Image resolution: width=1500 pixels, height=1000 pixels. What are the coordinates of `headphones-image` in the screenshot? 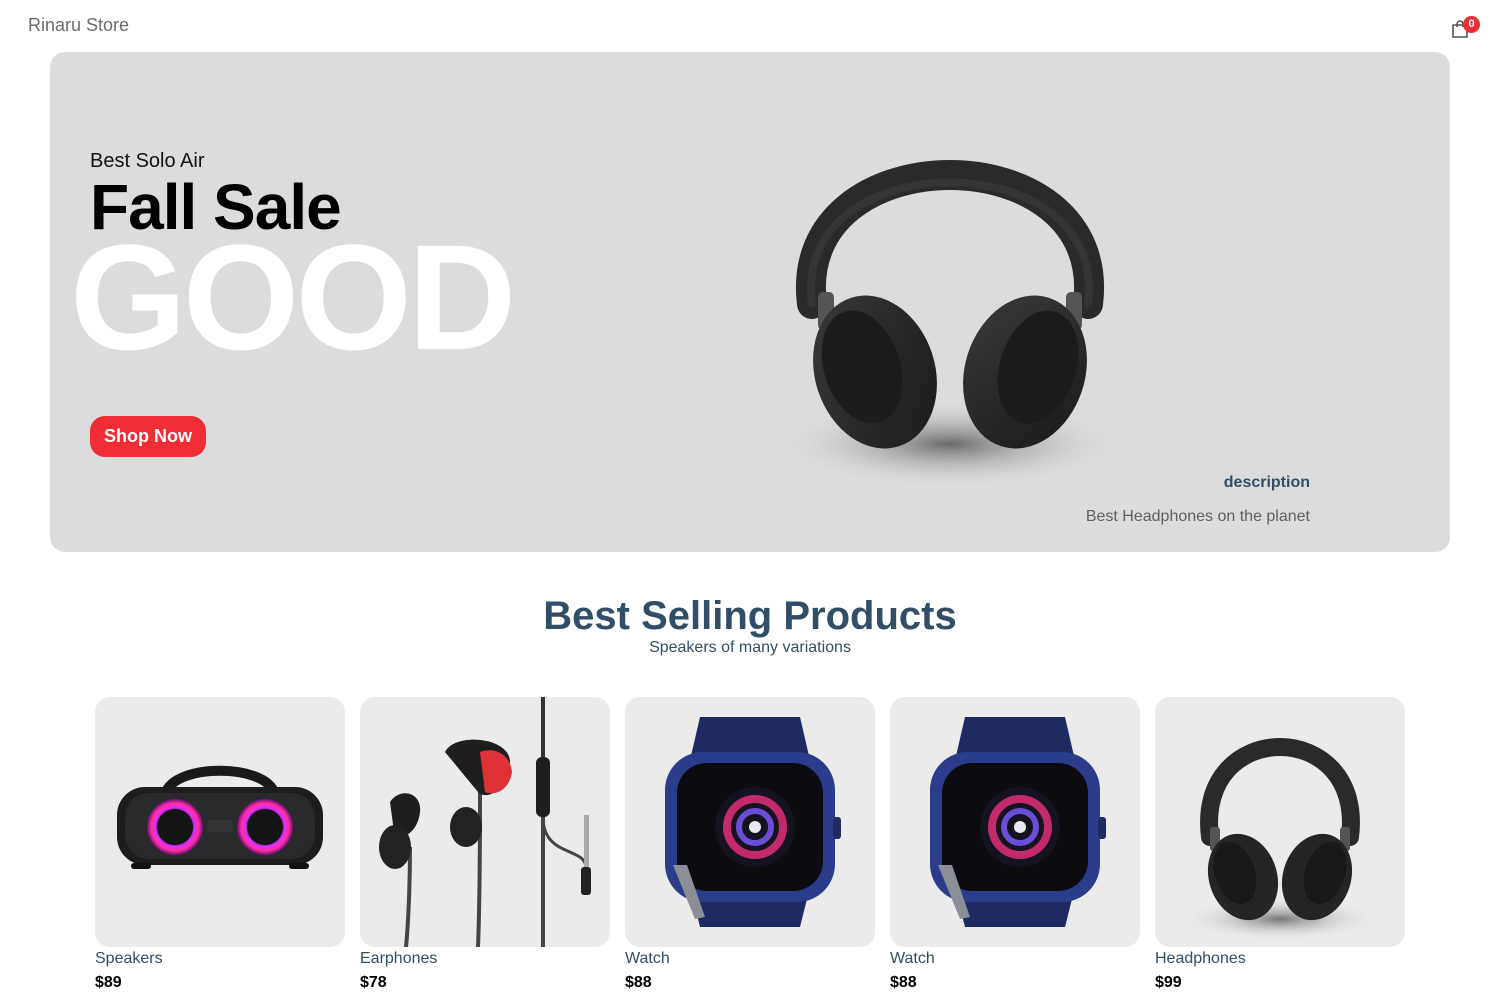 It's located at (1280, 839).